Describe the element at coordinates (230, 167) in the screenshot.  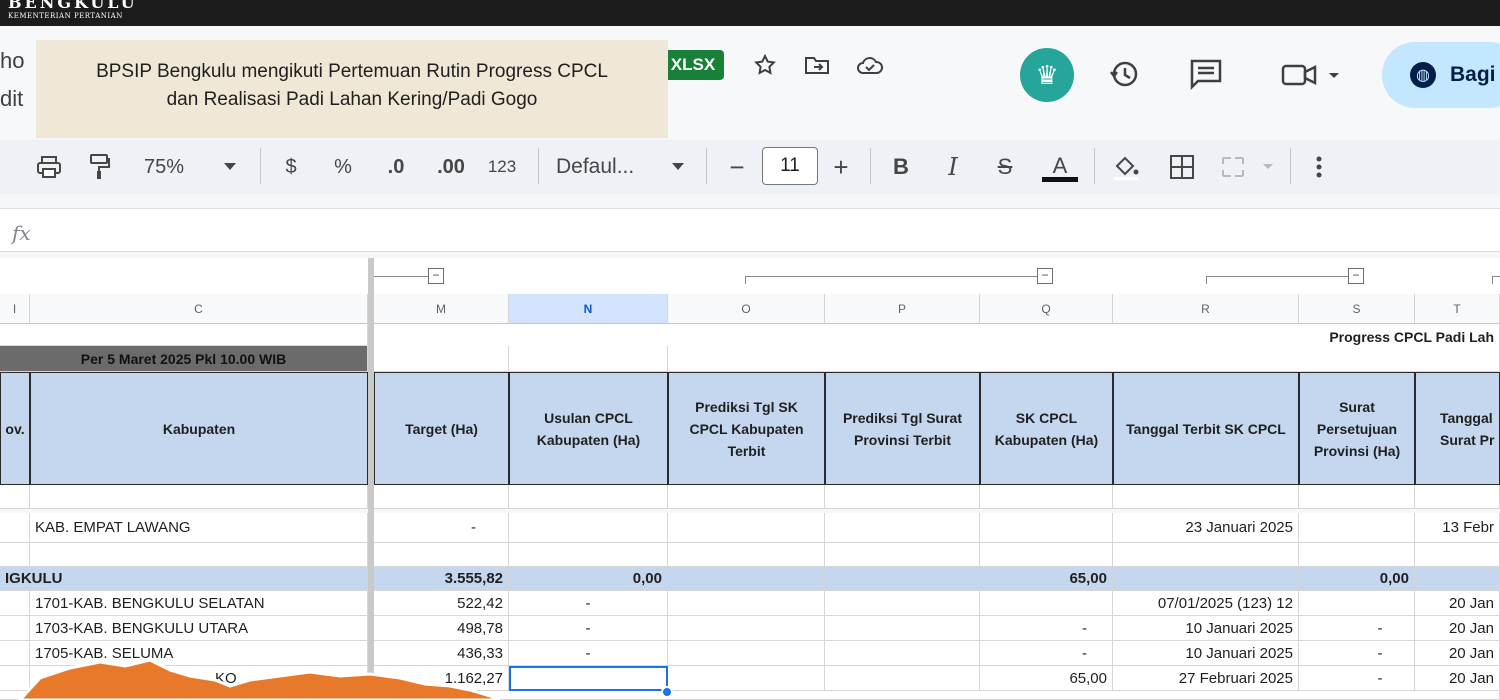
I see `zoom-dropdown-icon` at that location.